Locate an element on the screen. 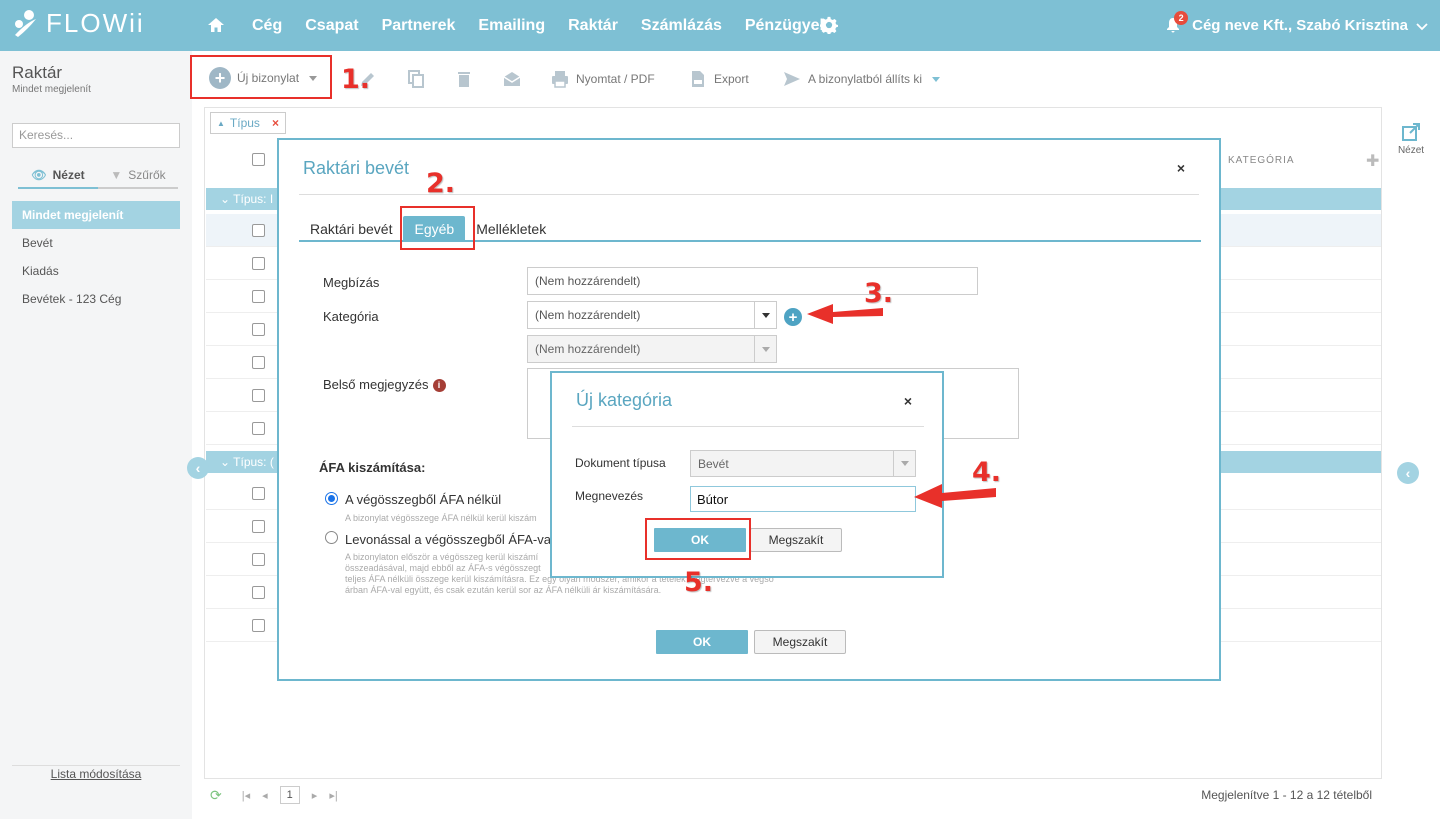 The height and width of the screenshot is (819, 1440). subcategory-select: (Nem hozzárendelt) is located at coordinates (652, 349).